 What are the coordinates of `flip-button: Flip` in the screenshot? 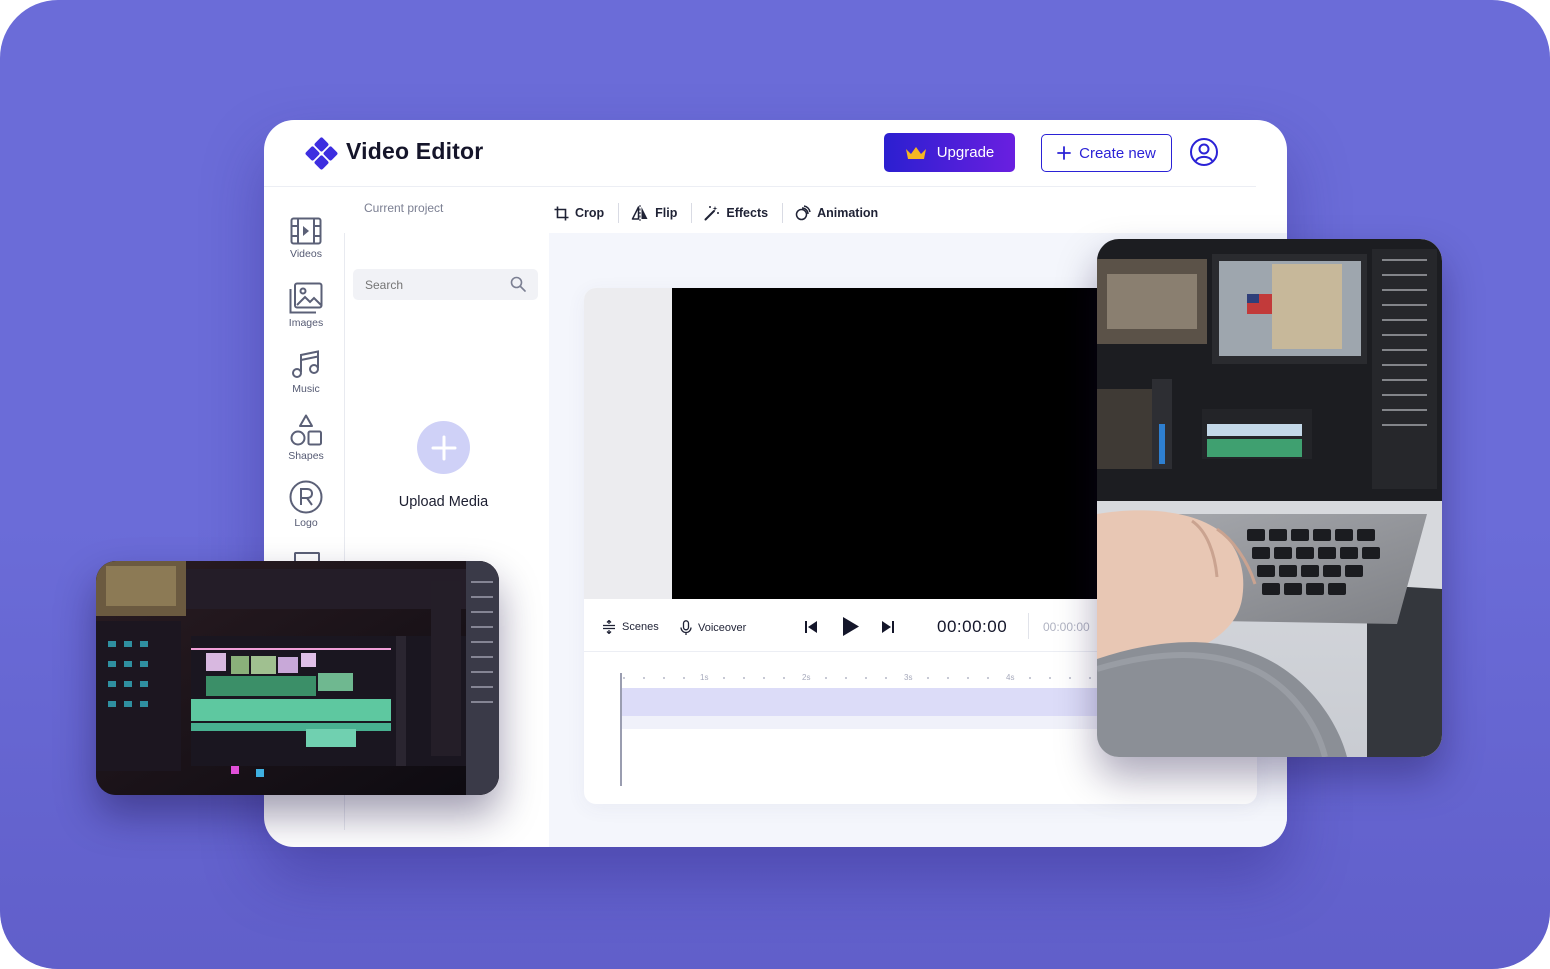 It's located at (661, 213).